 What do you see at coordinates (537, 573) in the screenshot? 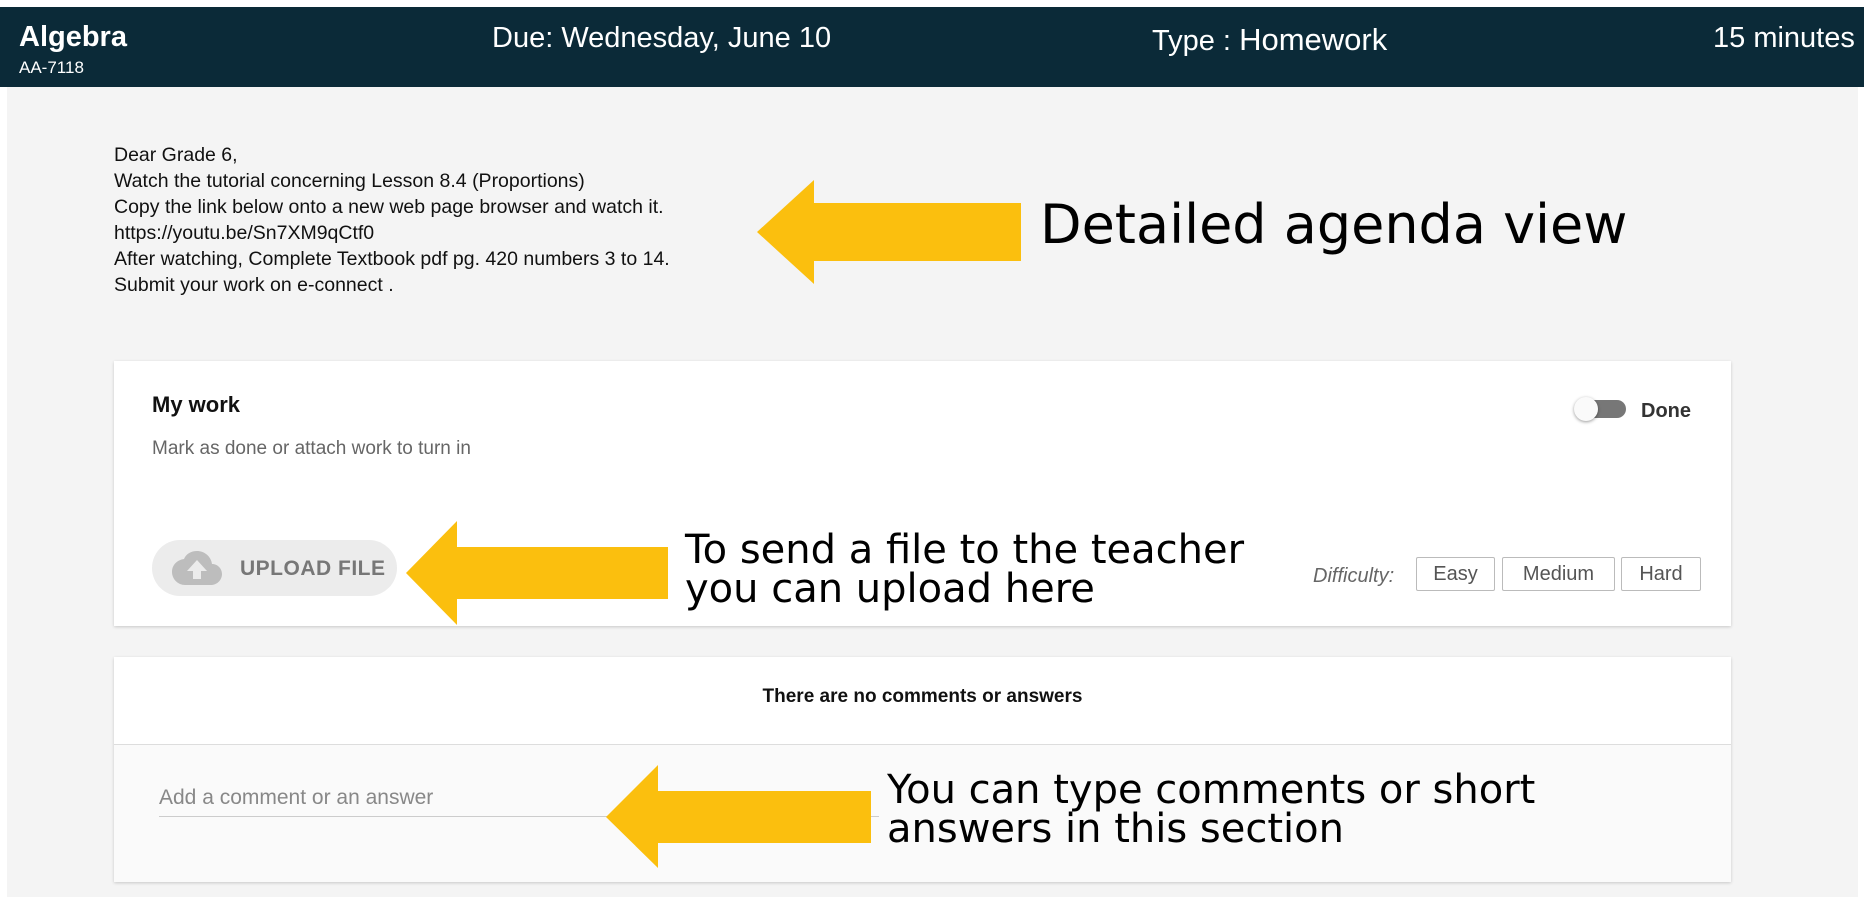
I see `upload-arrow-icon` at bounding box center [537, 573].